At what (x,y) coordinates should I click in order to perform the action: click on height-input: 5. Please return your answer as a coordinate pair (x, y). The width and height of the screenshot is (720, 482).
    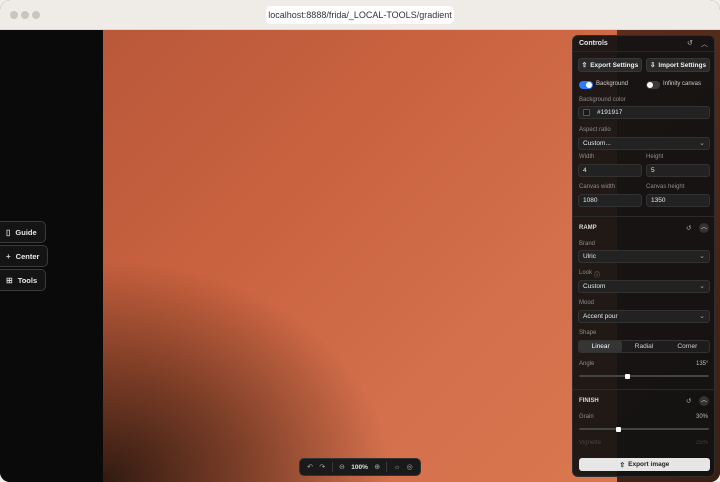
    Looking at the image, I should click on (678, 170).